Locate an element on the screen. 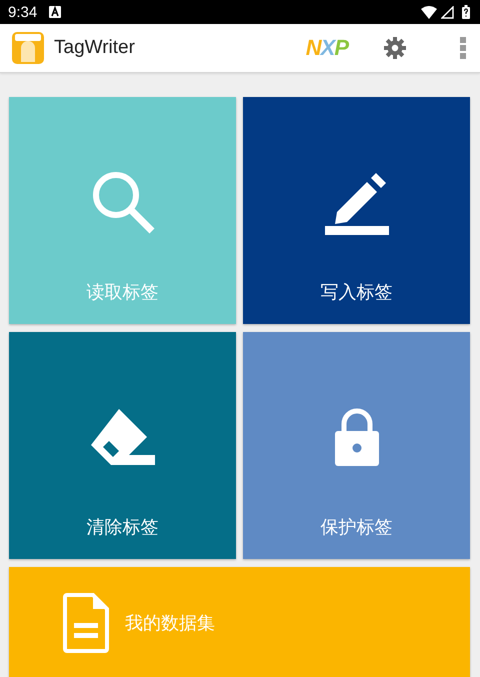 The width and height of the screenshot is (480, 677). brand-logo: NXP is located at coordinates (327, 48).